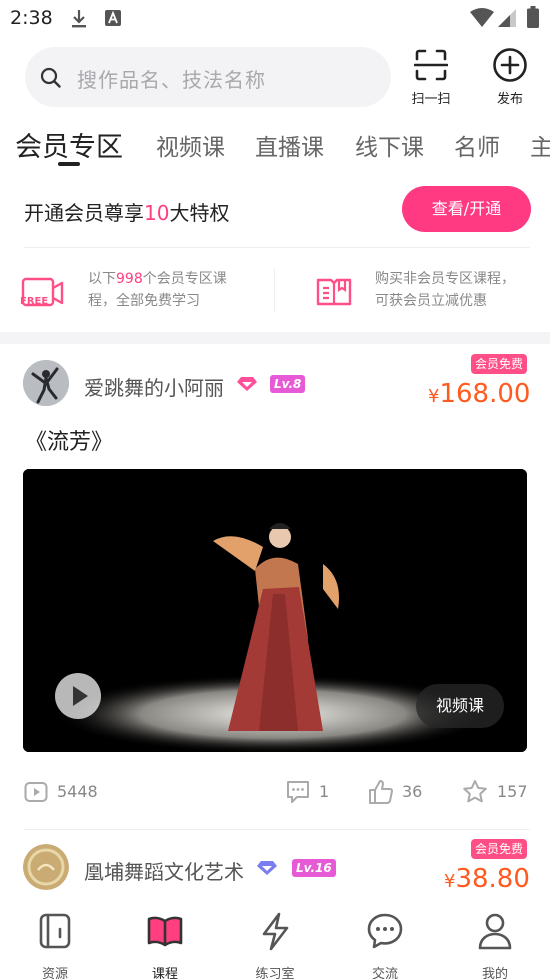  What do you see at coordinates (54, 973) in the screenshot?
I see `nav-resources-label: 资源` at bounding box center [54, 973].